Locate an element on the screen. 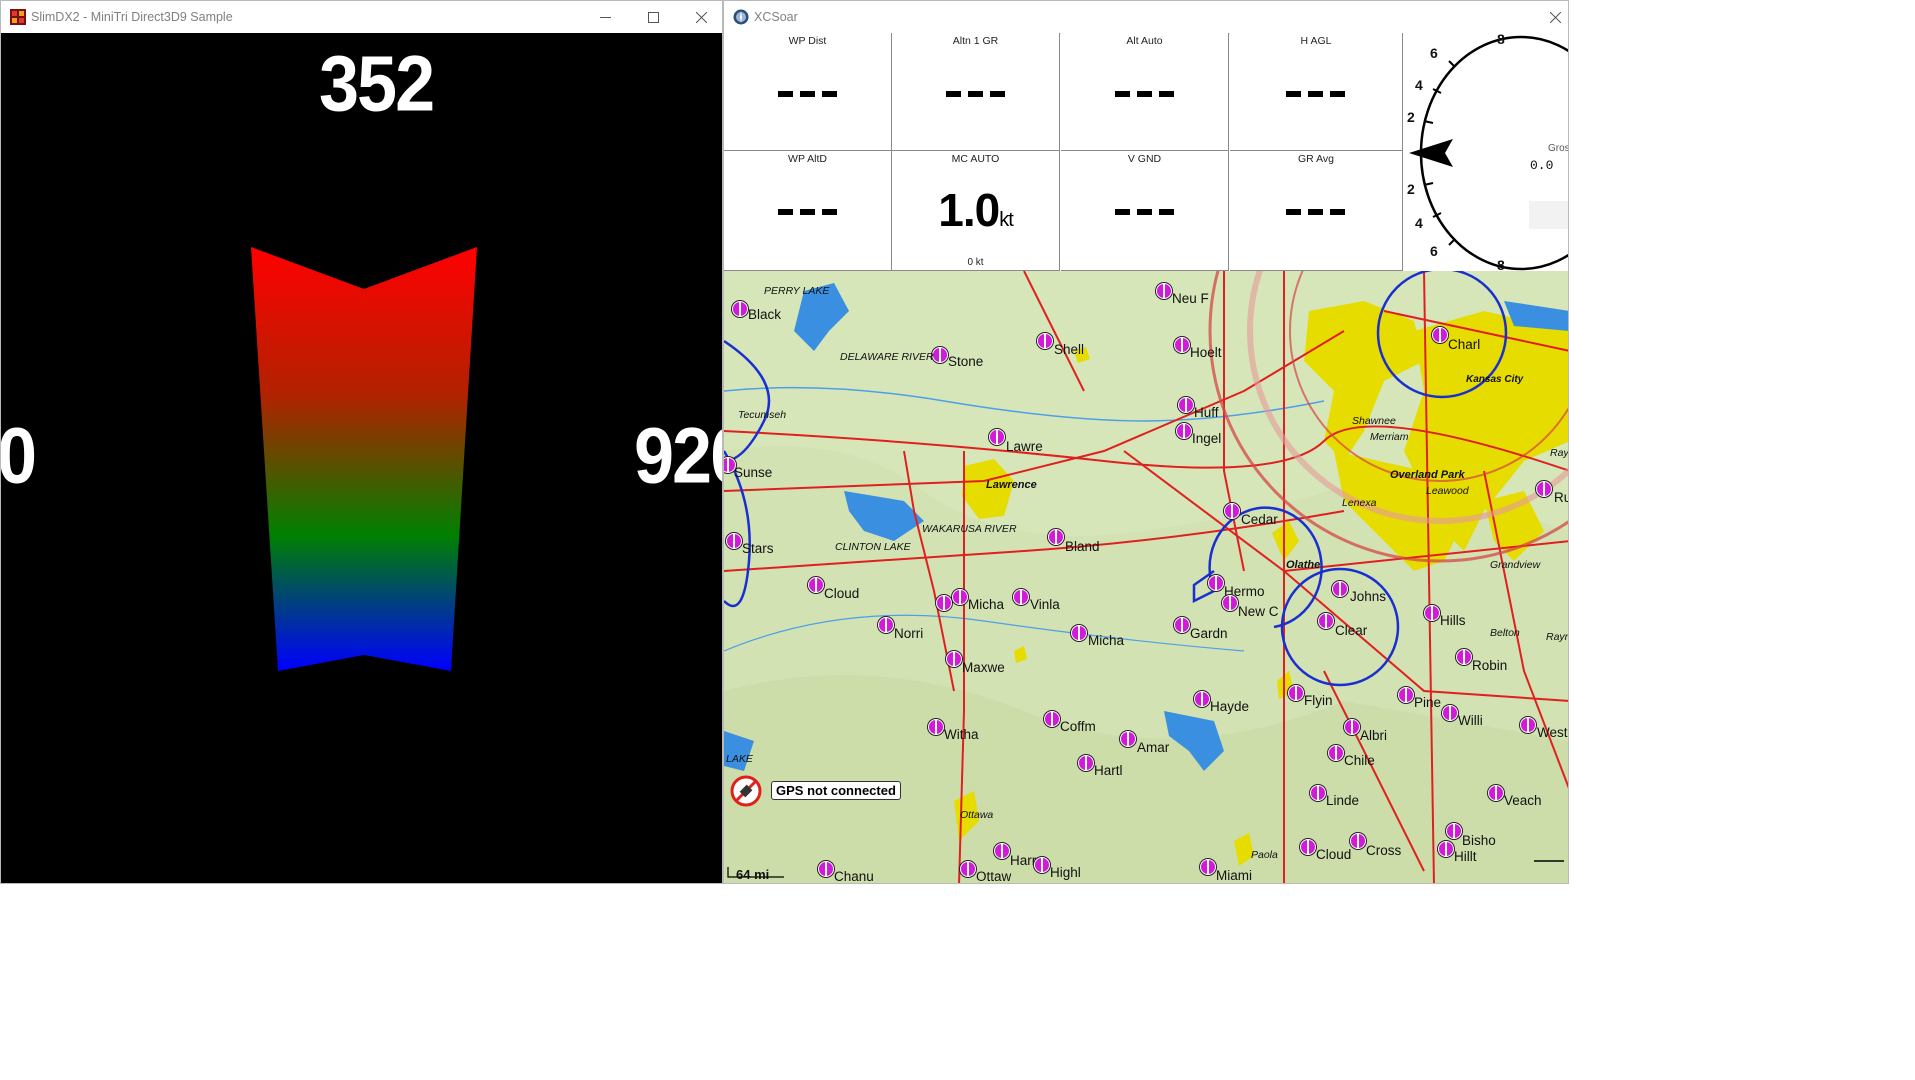 This screenshot has height=1080, width=1915. slimdx-titlebar: SlimDX2 - MiniTri Direct3D9 Sample is located at coordinates (361, 17).